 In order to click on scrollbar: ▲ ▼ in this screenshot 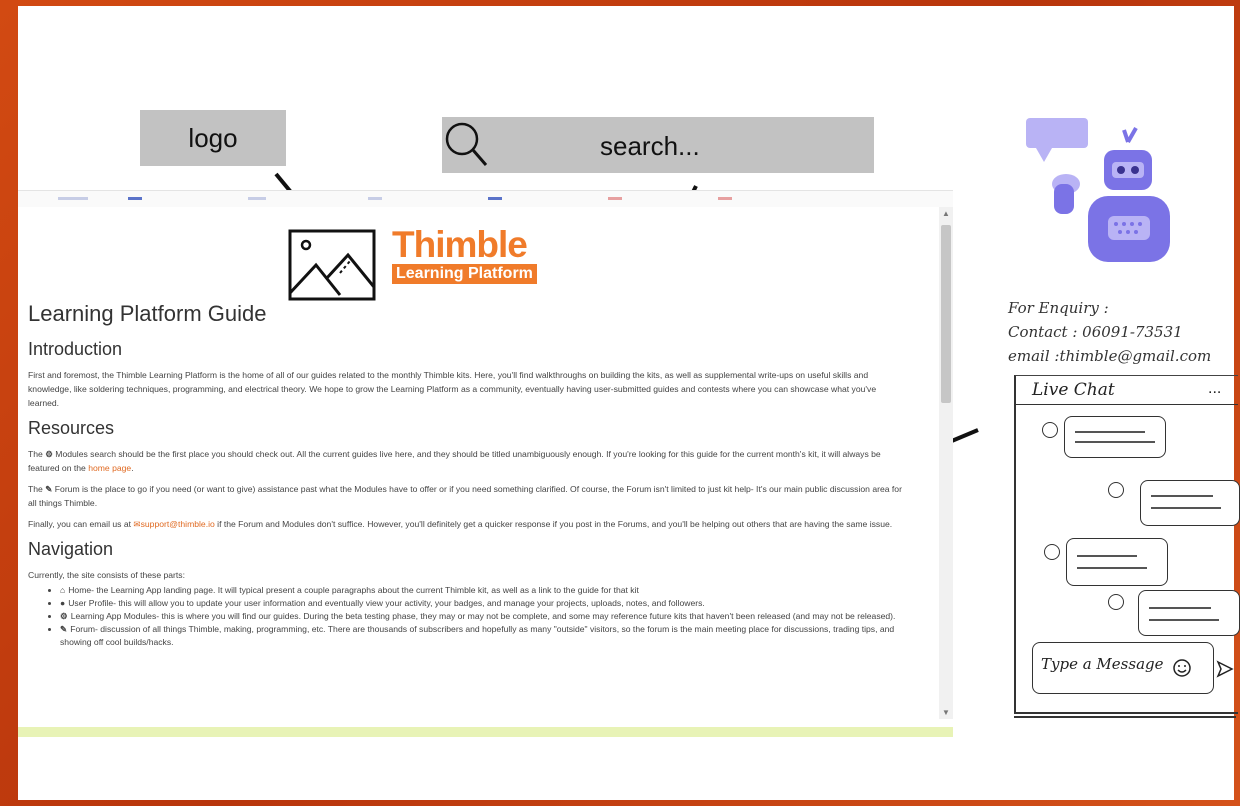, I will do `click(946, 463)`.